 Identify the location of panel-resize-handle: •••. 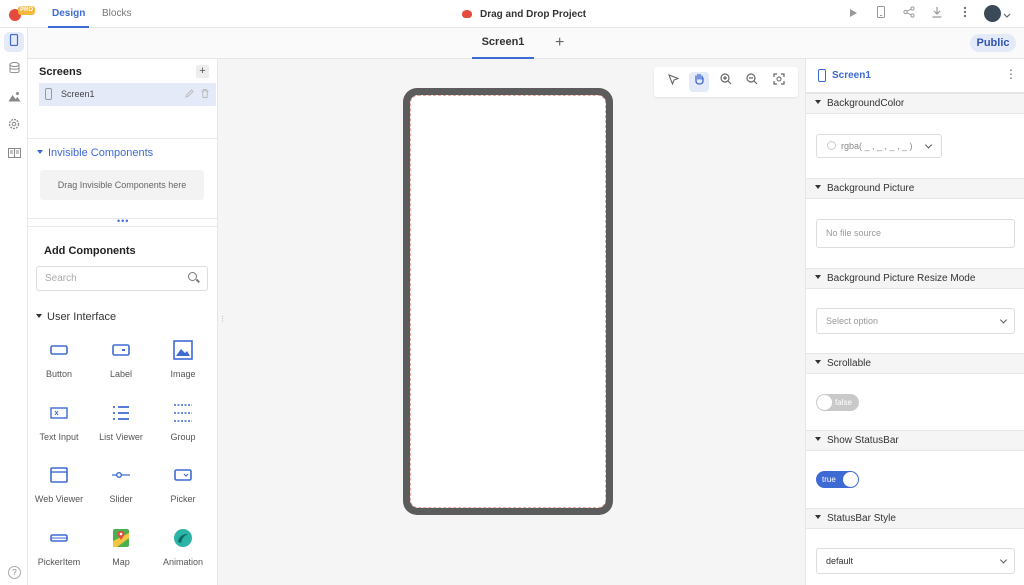
(123, 221).